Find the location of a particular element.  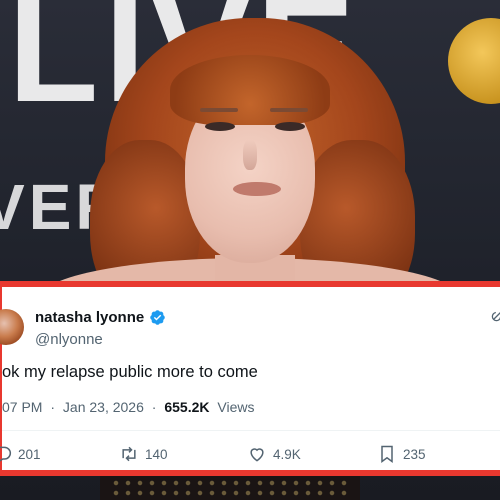

retweet-icon is located at coordinates (129, 454).